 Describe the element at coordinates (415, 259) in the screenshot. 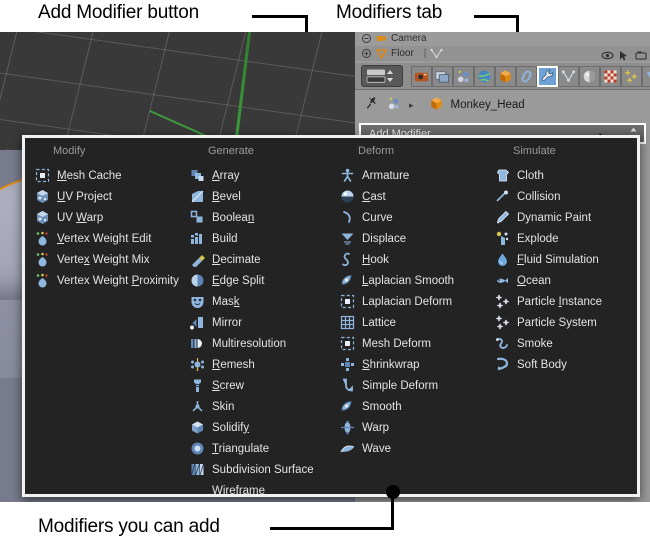

I see `menu-item-hook: Hook` at that location.